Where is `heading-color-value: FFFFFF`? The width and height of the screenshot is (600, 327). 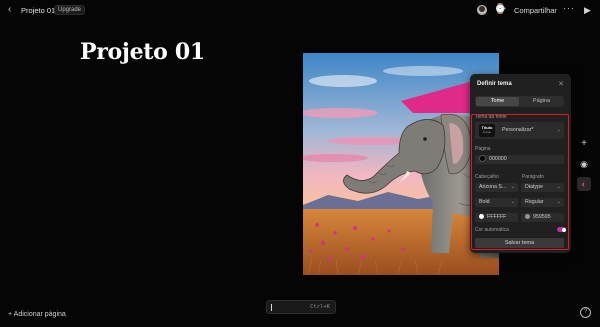 heading-color-value: FFFFFF is located at coordinates (497, 217).